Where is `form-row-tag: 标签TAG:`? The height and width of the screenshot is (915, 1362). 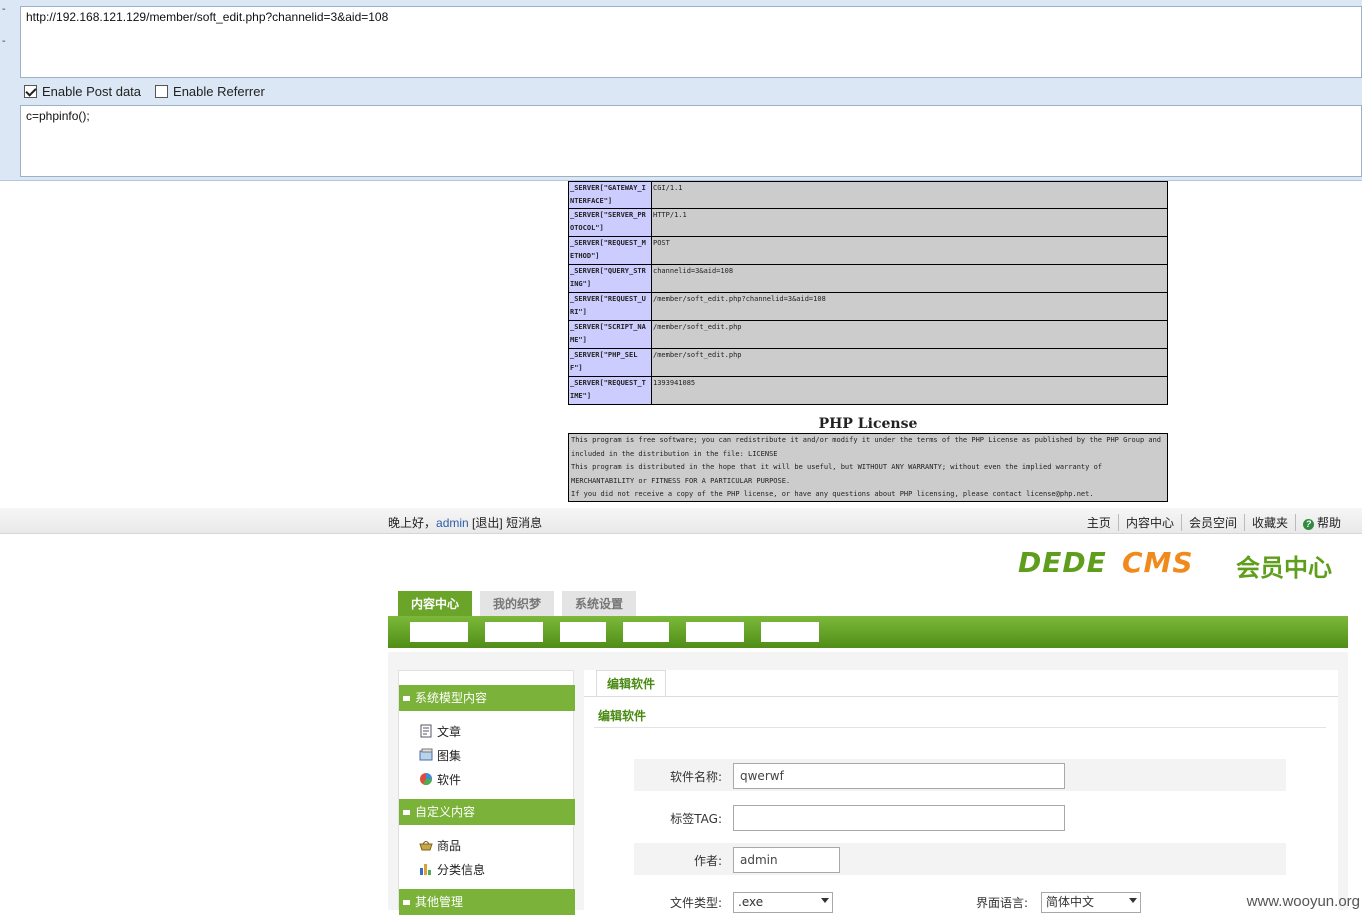 form-row-tag: 标签TAG: is located at coordinates (960, 817).